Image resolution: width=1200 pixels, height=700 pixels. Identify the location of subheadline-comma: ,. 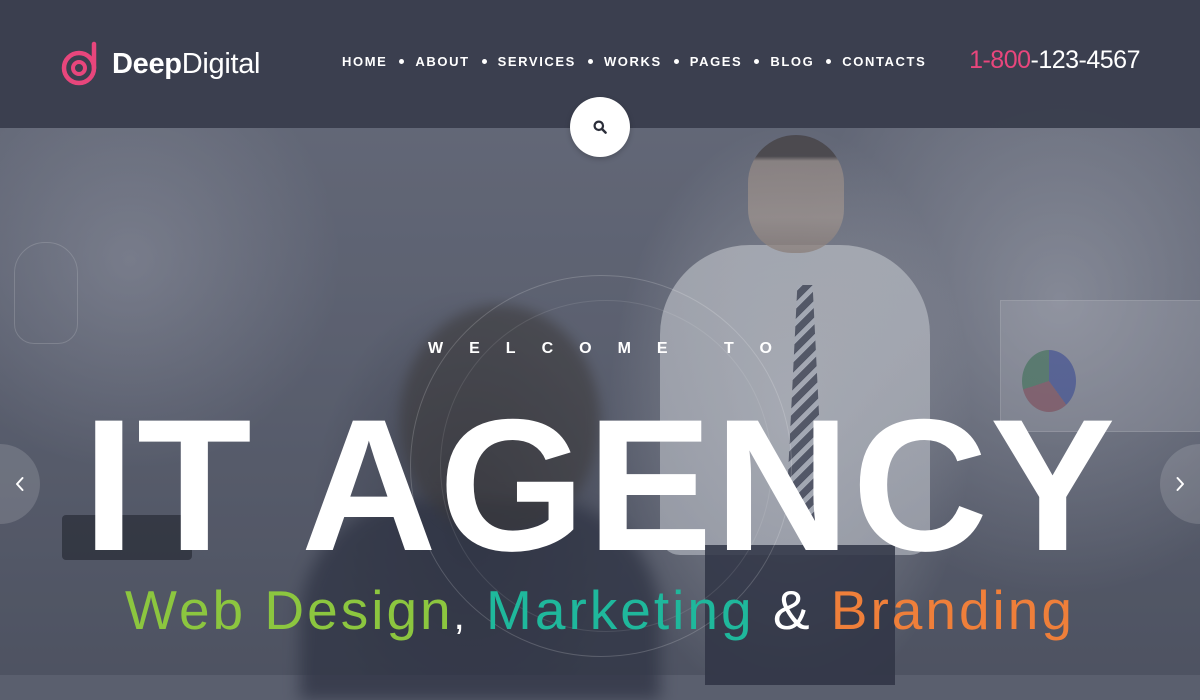
(460, 616).